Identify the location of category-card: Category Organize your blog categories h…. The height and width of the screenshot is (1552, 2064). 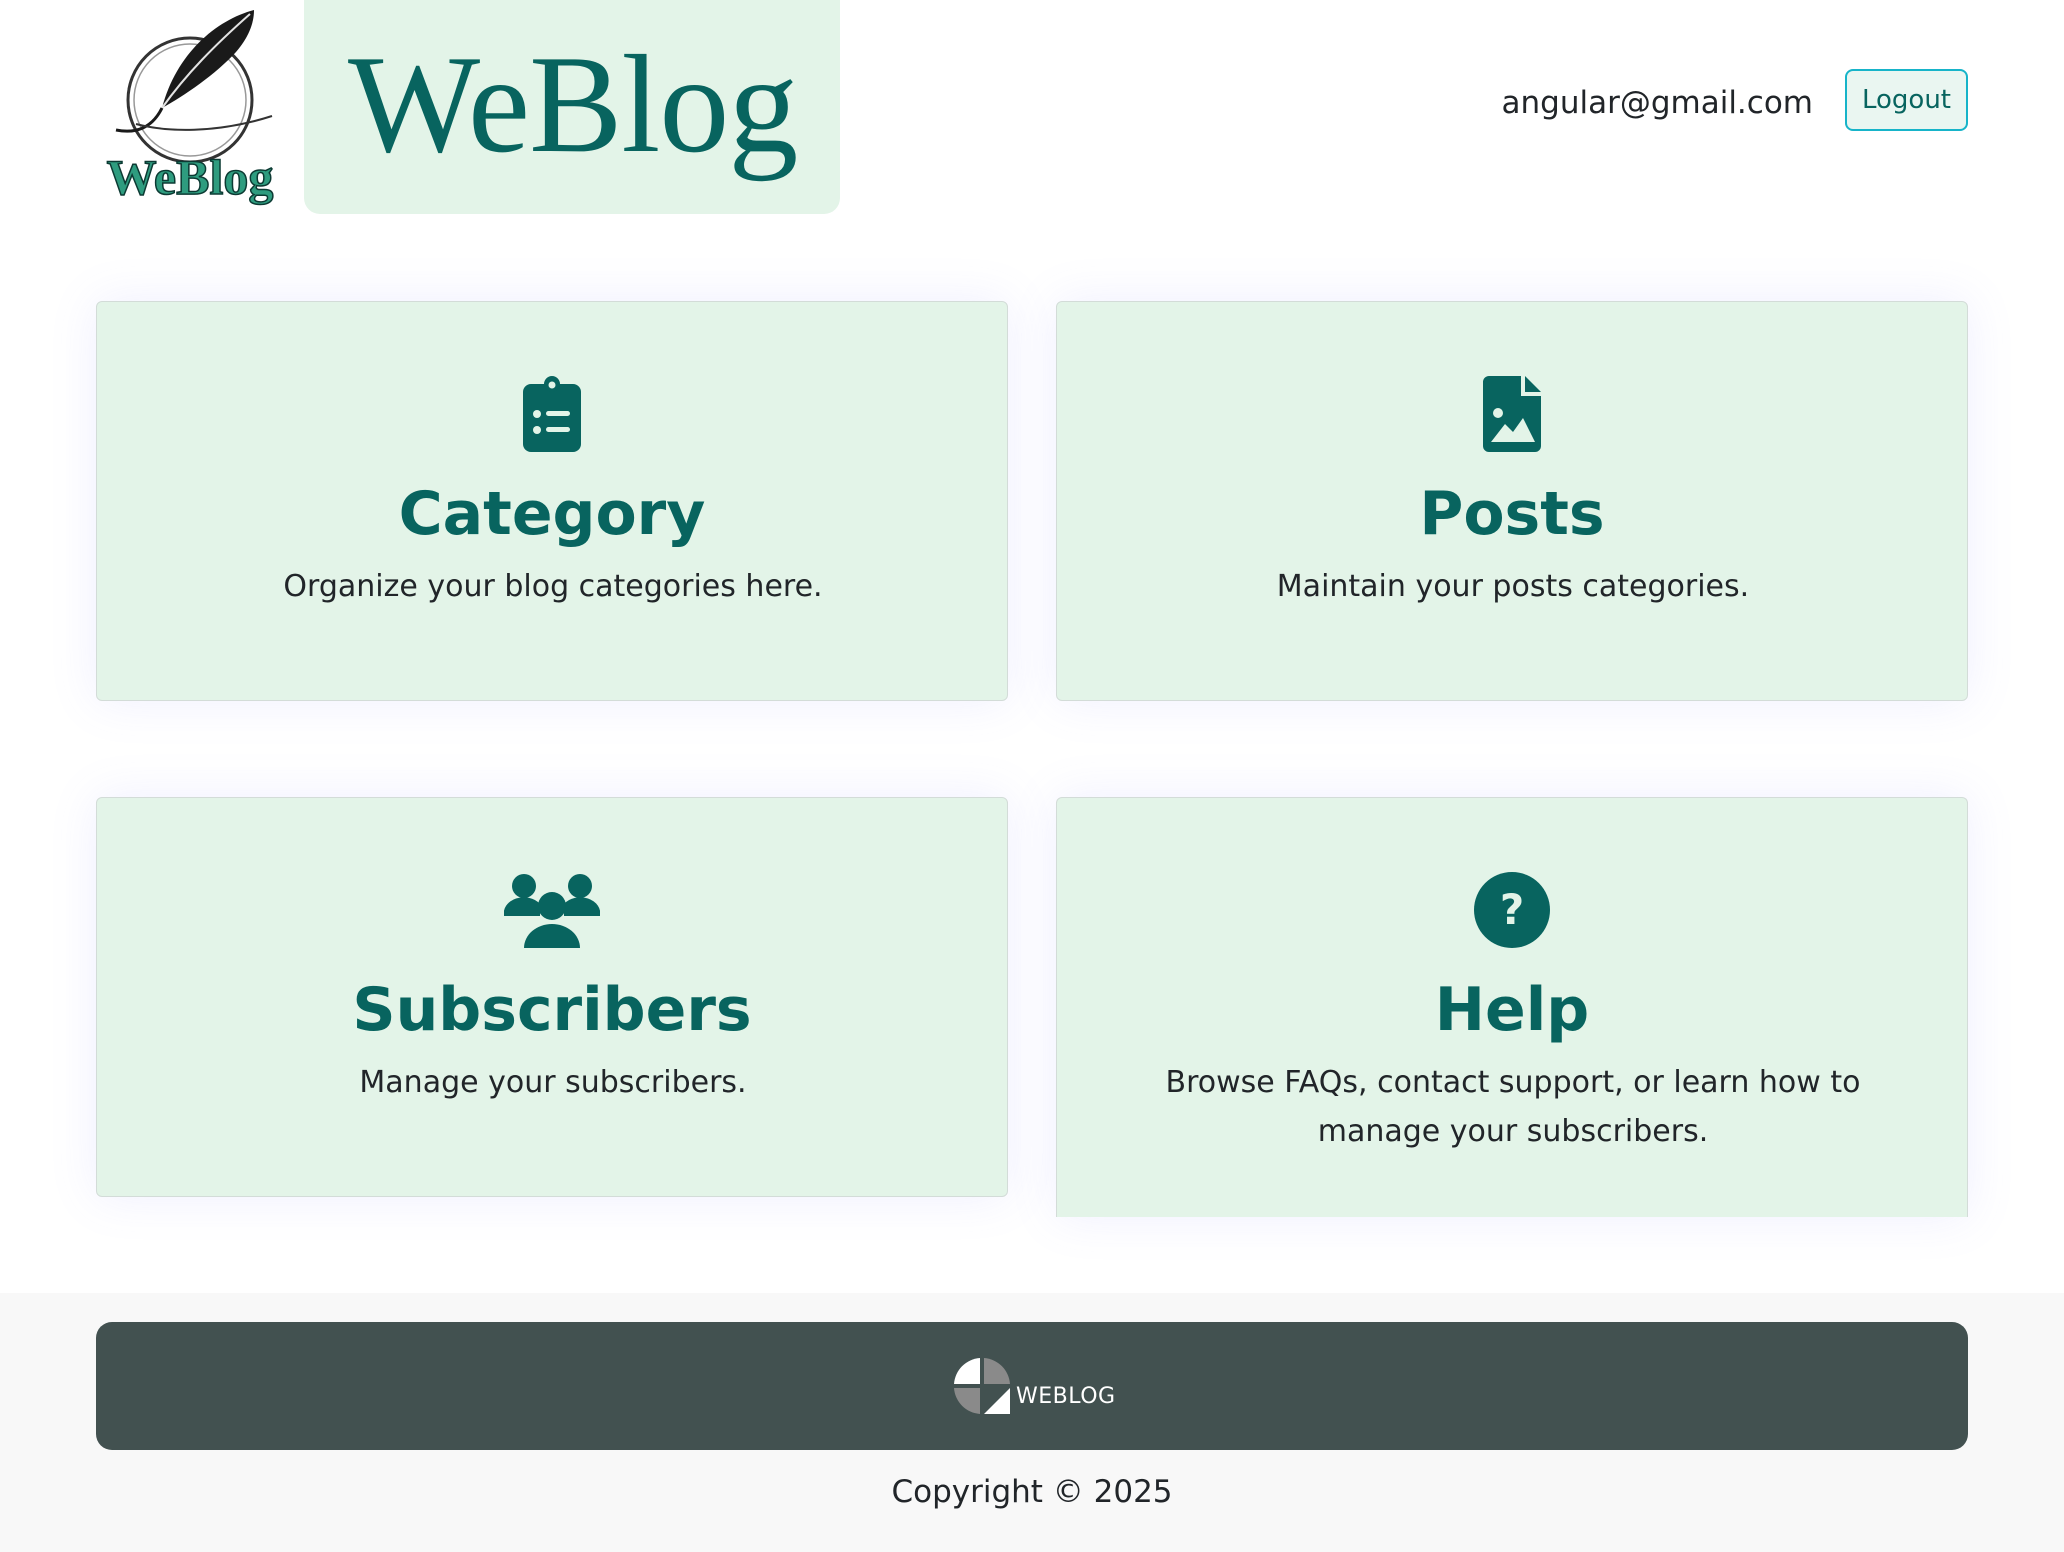
(552, 501).